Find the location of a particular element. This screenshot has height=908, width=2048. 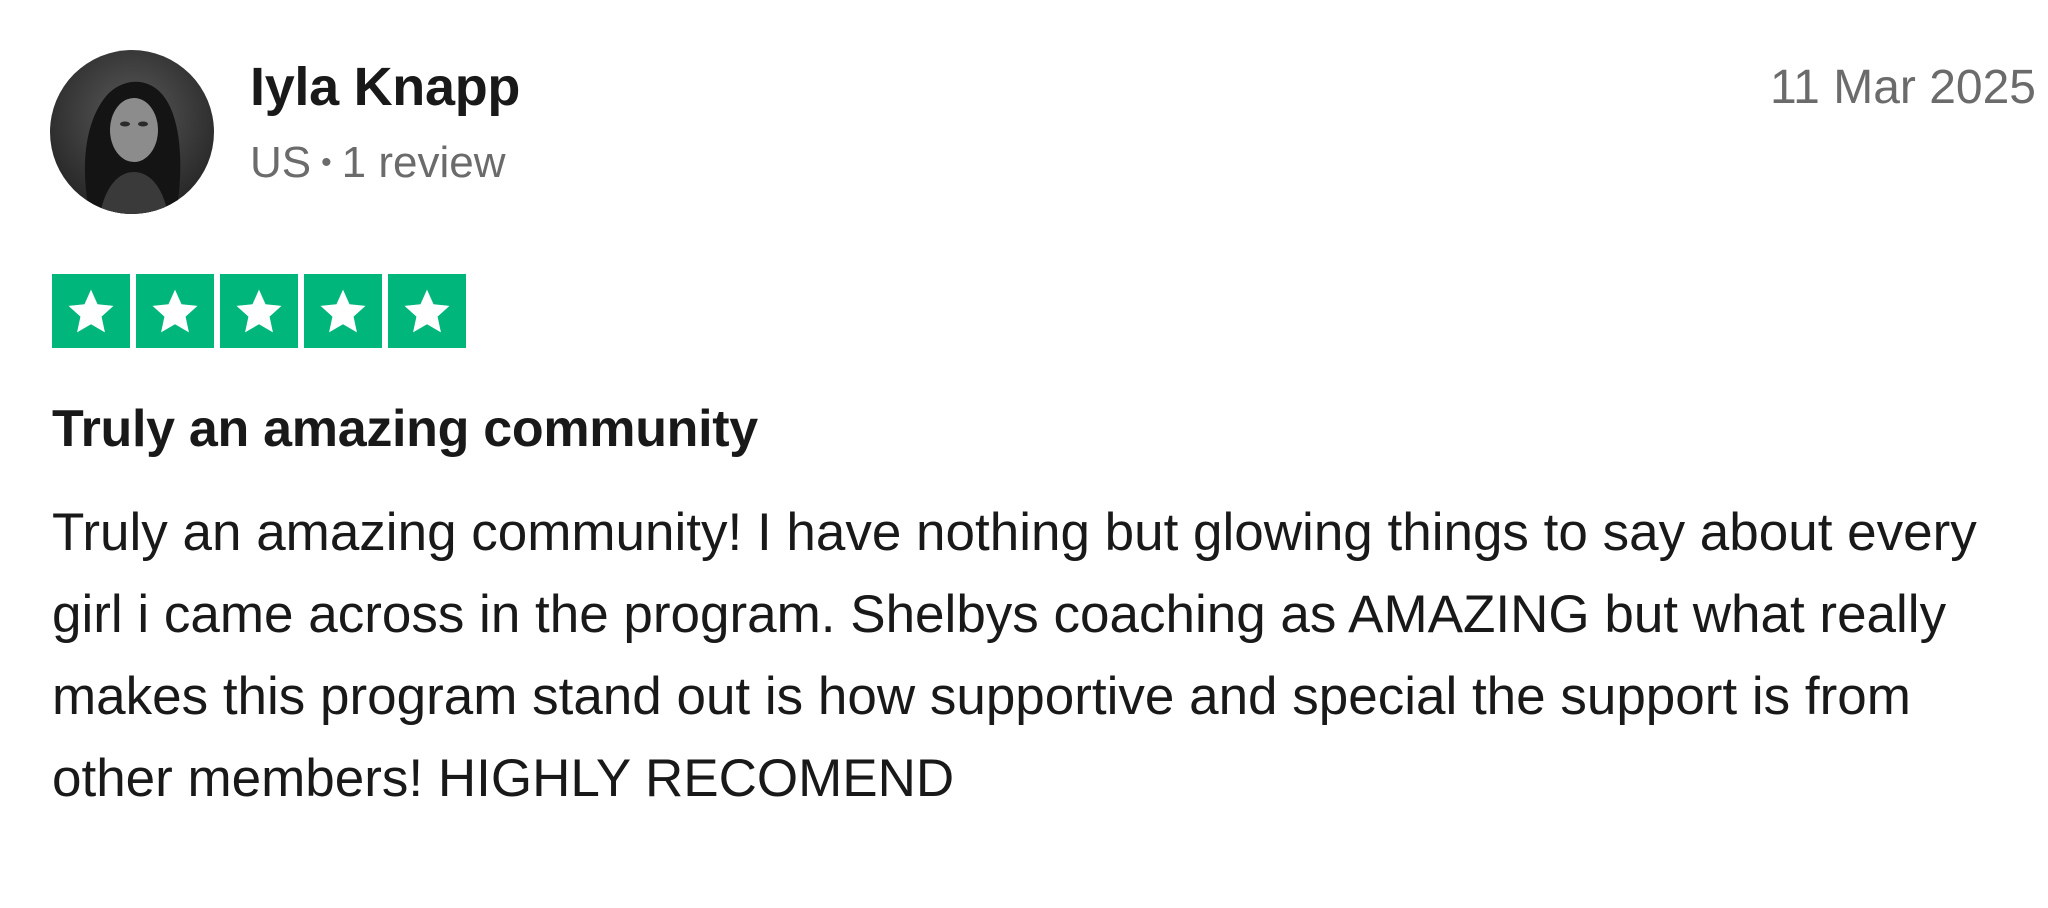

review-title: Truly an amazing community is located at coordinates (405, 429).